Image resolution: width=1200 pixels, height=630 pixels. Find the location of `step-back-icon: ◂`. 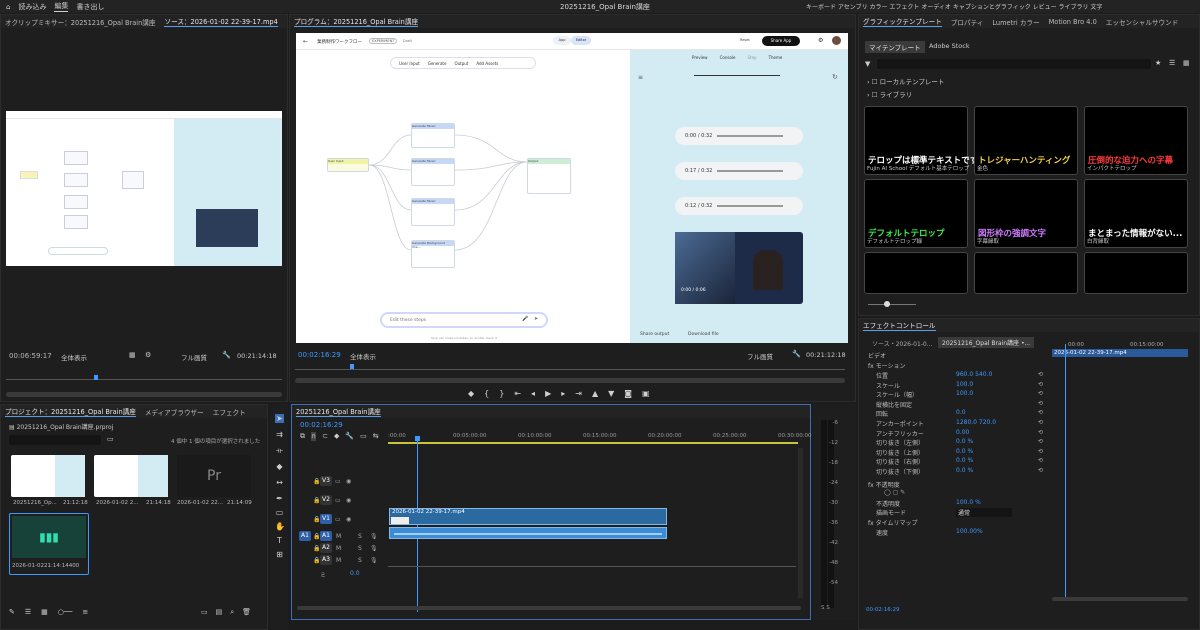

step-back-icon: ◂ is located at coordinates (533, 393).